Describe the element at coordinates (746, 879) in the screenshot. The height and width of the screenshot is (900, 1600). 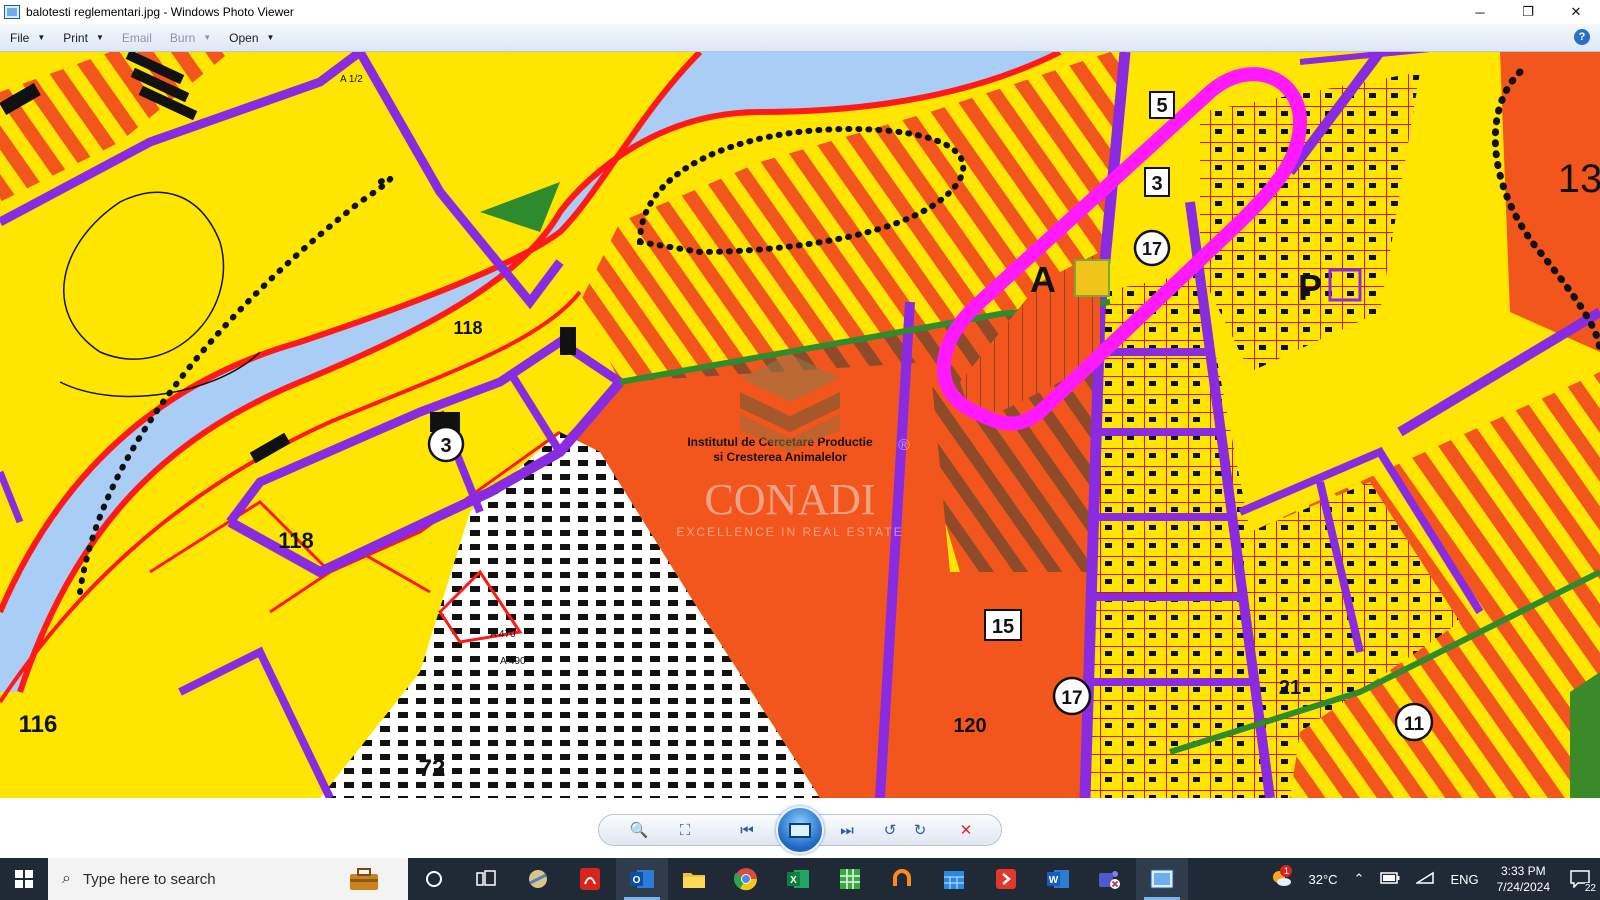
I see `chrome-icon` at that location.